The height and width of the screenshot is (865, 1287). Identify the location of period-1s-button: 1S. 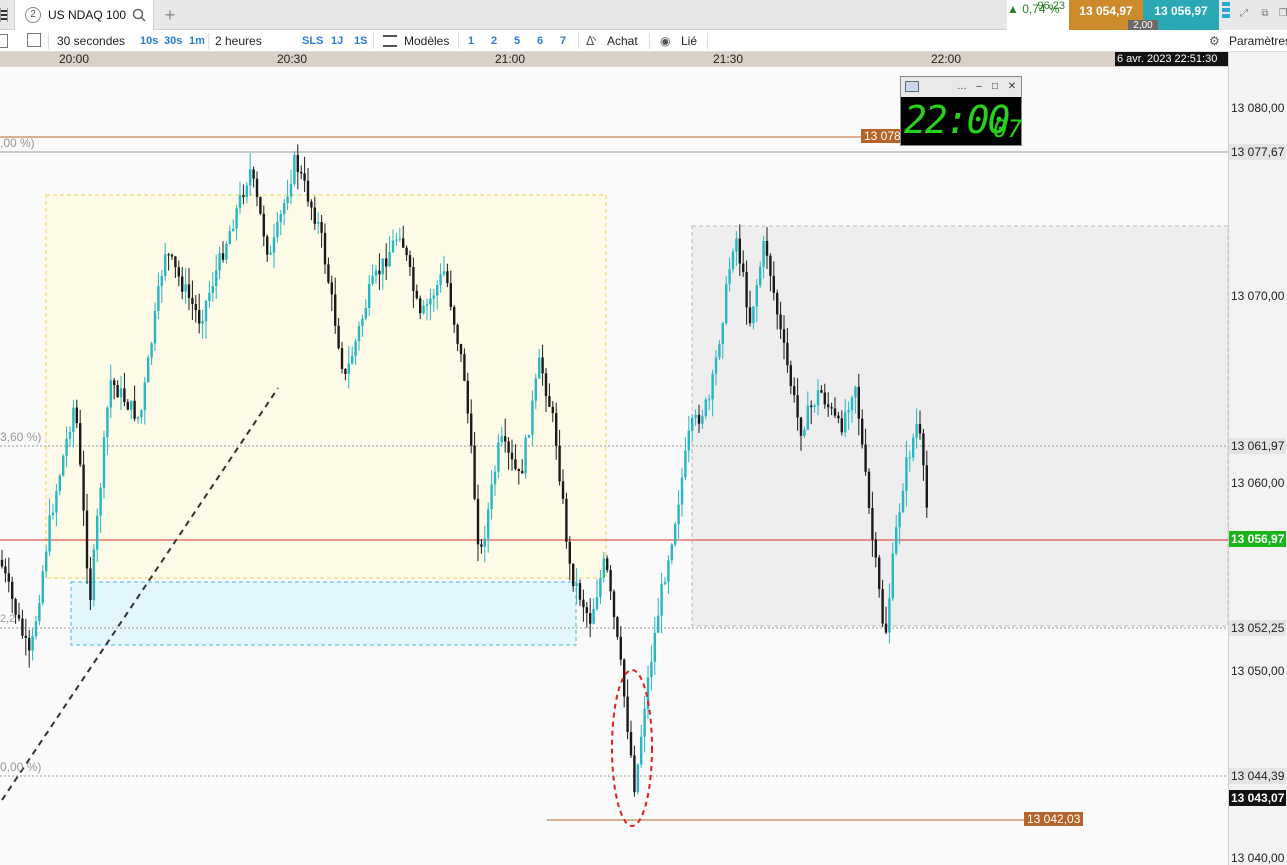
(360, 41).